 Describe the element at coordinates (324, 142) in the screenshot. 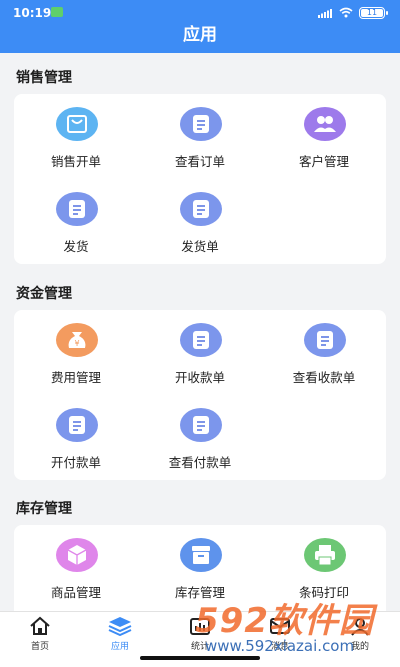

I see `app-customer-management: 客户管理` at that location.